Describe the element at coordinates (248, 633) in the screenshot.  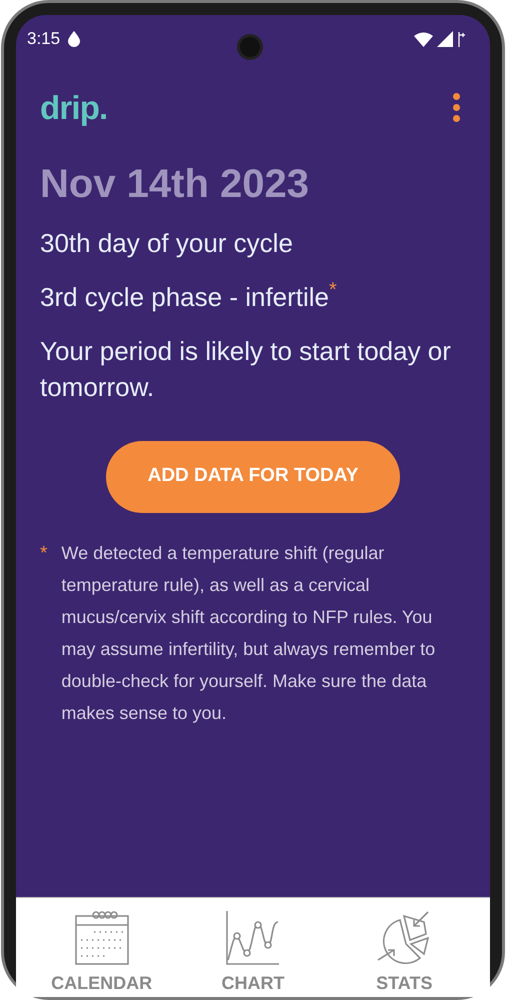
I see `footnote-text: We detected a temperature shift (regular temperature rule), as well as a cervical mucus/cervix shift according to NFP rules. You may assume infertility, but always remember to double-check for yourself. Make sure the data makes sense to you.` at that location.